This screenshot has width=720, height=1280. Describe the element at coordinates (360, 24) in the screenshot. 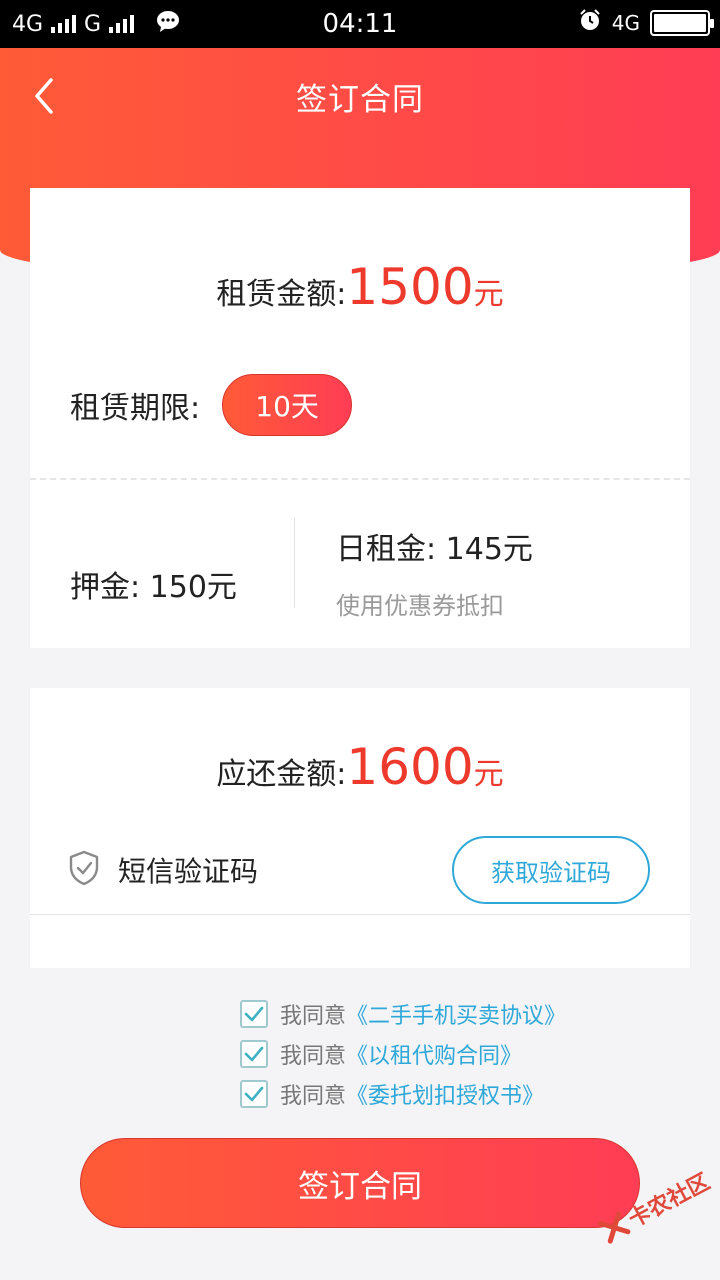

I see `status-bar: 4G G 04:11 4G` at that location.